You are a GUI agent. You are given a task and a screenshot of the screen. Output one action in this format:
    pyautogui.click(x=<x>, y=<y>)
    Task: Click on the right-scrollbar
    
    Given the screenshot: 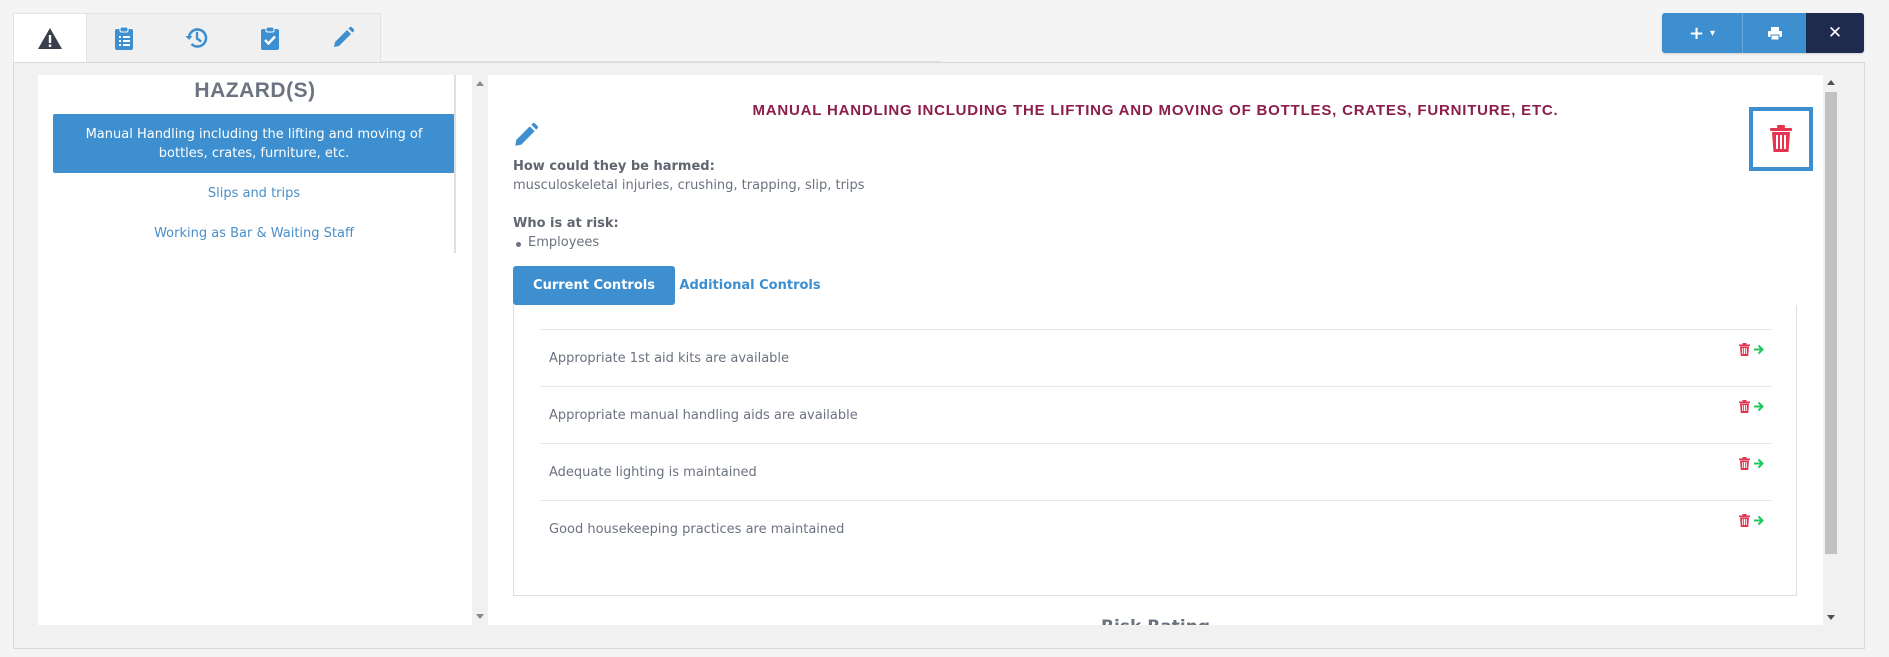 What is the action you would take?
    pyautogui.click(x=1831, y=350)
    